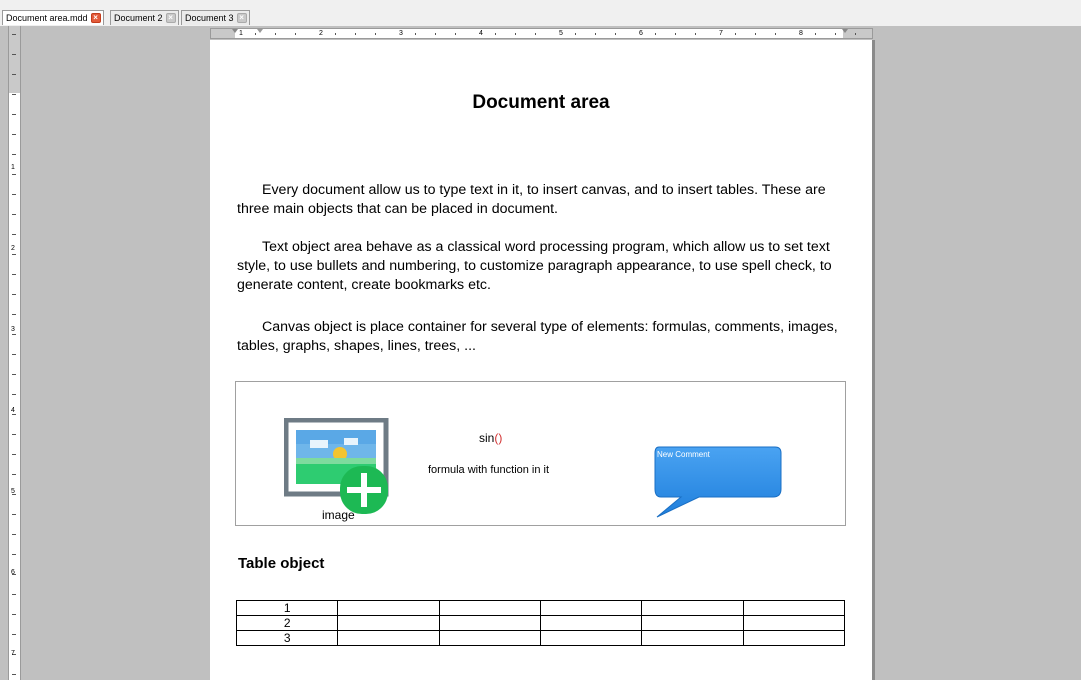  I want to click on horizontal-ruler: 1 2 3 4 5 6 7 8, so click(541, 33).